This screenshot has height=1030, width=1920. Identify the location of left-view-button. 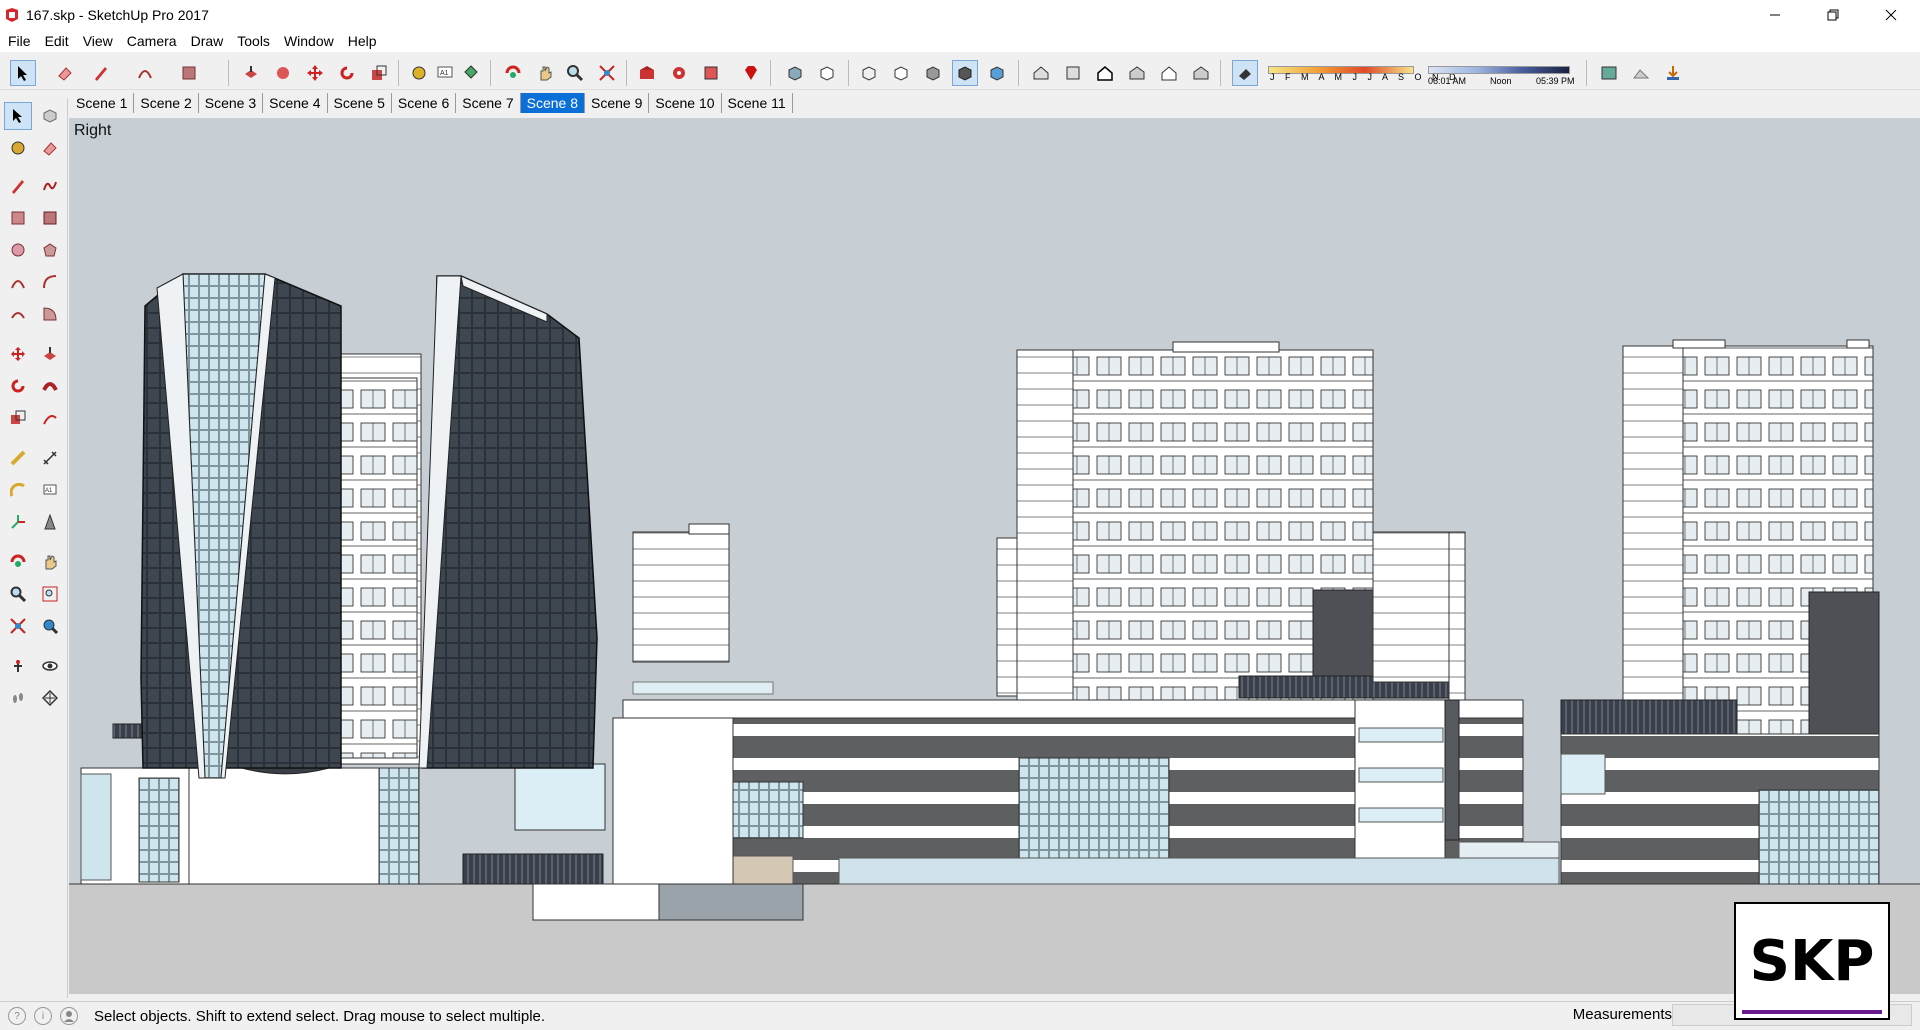
(1201, 73).